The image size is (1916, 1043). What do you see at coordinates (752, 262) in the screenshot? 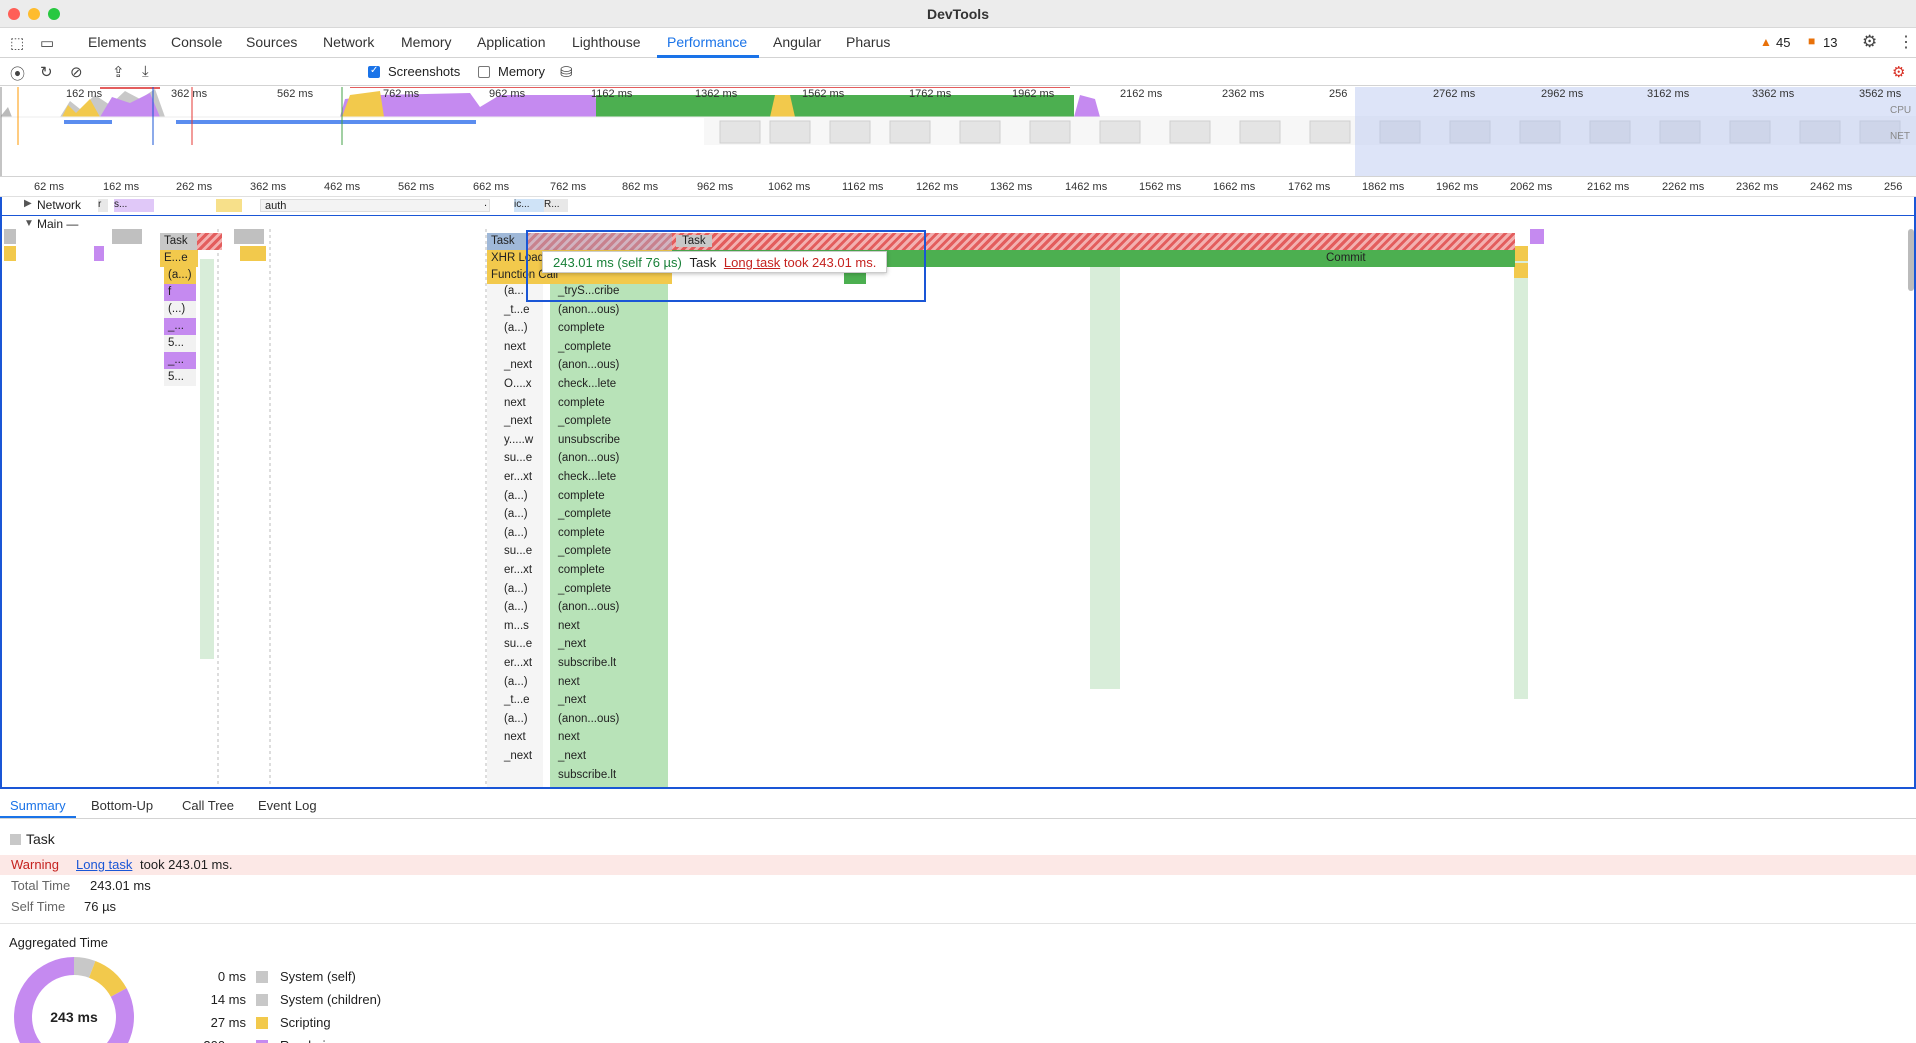
I see `tooltip-long-task-link: Long task` at bounding box center [752, 262].